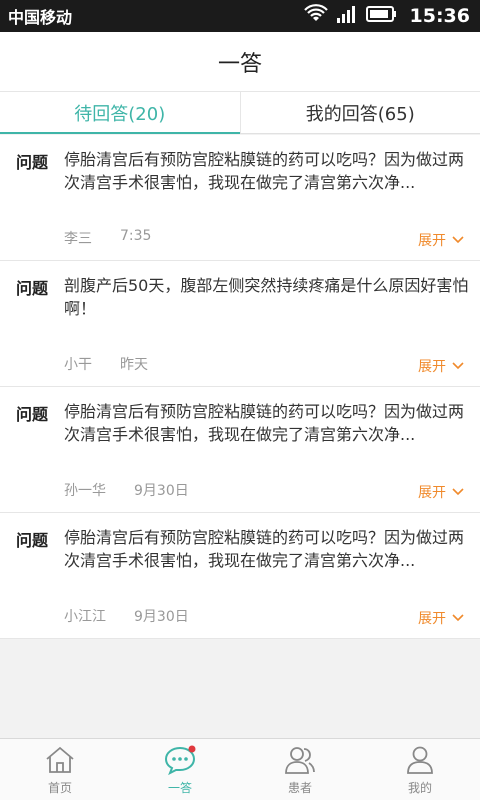  I want to click on patients-icon, so click(300, 760).